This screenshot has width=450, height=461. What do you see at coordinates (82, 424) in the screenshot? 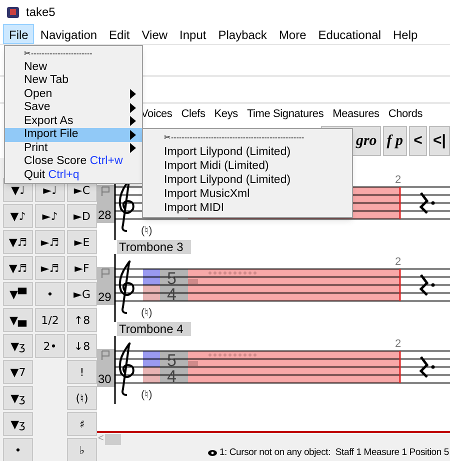
I see `palette-button: ♯` at bounding box center [82, 424].